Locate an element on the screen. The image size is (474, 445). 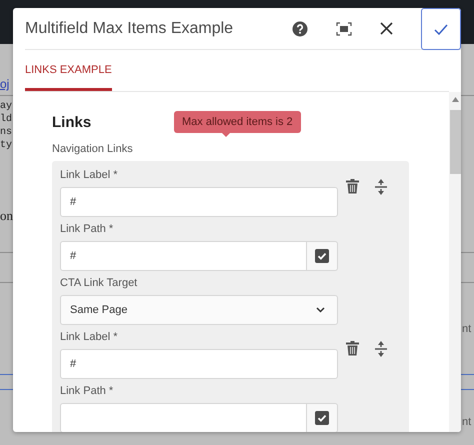
check-icon is located at coordinates (441, 29).